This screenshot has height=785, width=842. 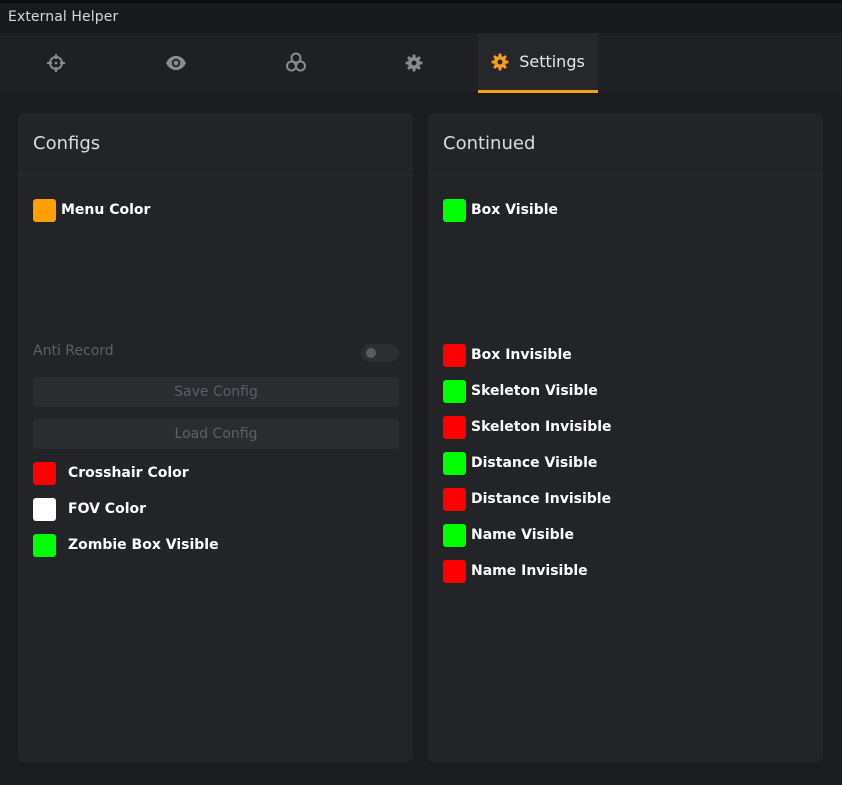 I want to click on name-visible-swatch, so click(x=454, y=535).